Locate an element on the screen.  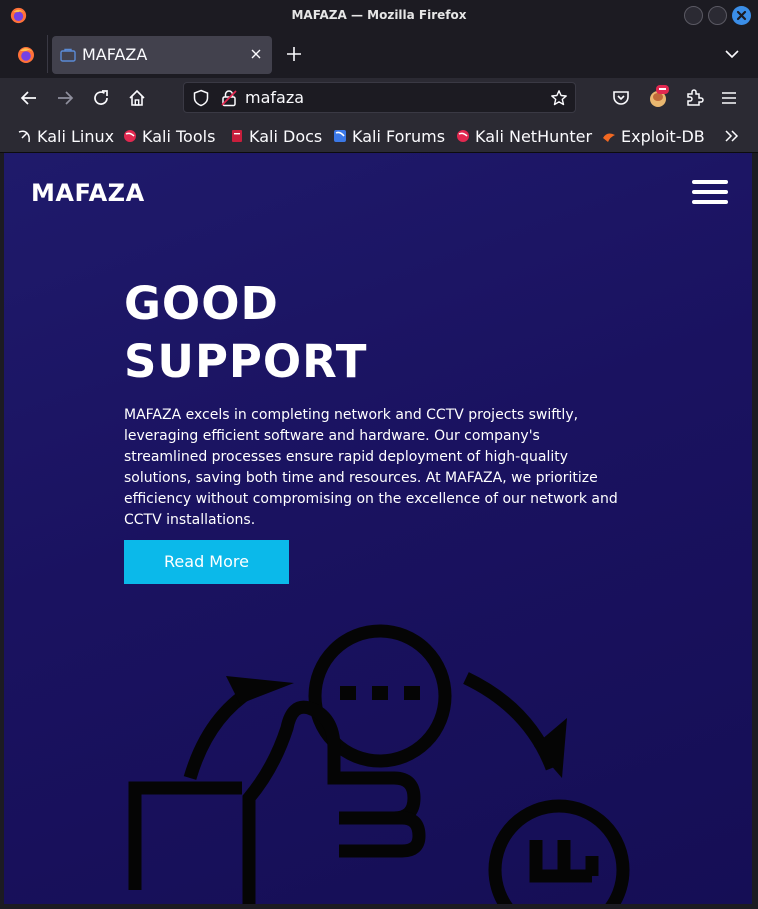
address-bar: mafaza is located at coordinates (379, 97).